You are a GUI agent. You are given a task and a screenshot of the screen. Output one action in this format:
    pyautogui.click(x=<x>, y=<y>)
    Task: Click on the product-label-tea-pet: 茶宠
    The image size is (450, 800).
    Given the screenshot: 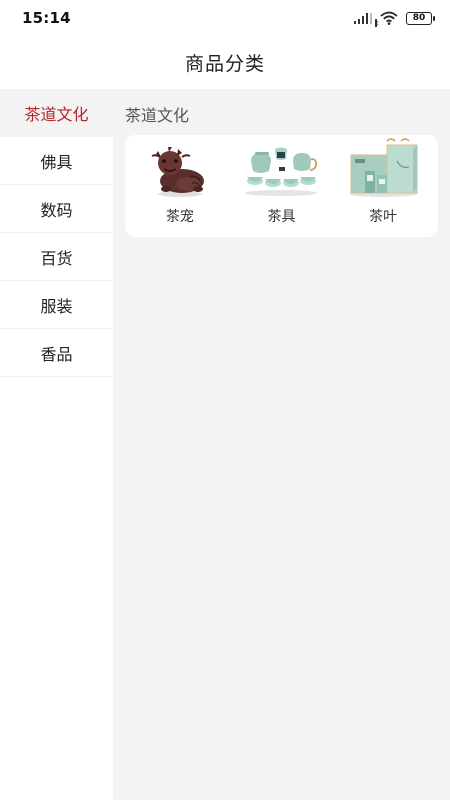 What is the action you would take?
    pyautogui.click(x=179, y=217)
    